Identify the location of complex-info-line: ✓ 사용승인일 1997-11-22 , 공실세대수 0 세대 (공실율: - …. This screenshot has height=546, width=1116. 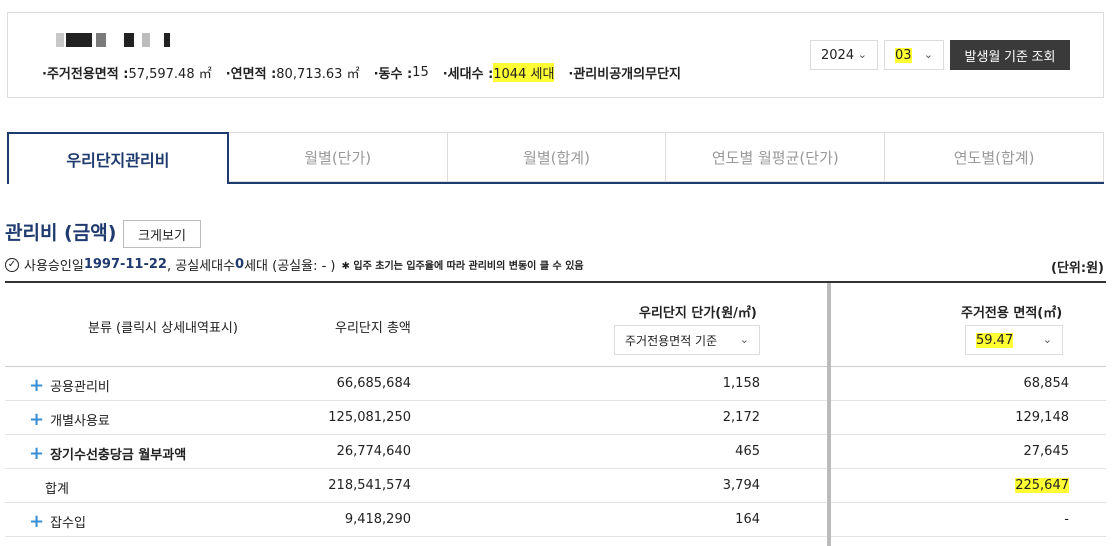
(294, 264).